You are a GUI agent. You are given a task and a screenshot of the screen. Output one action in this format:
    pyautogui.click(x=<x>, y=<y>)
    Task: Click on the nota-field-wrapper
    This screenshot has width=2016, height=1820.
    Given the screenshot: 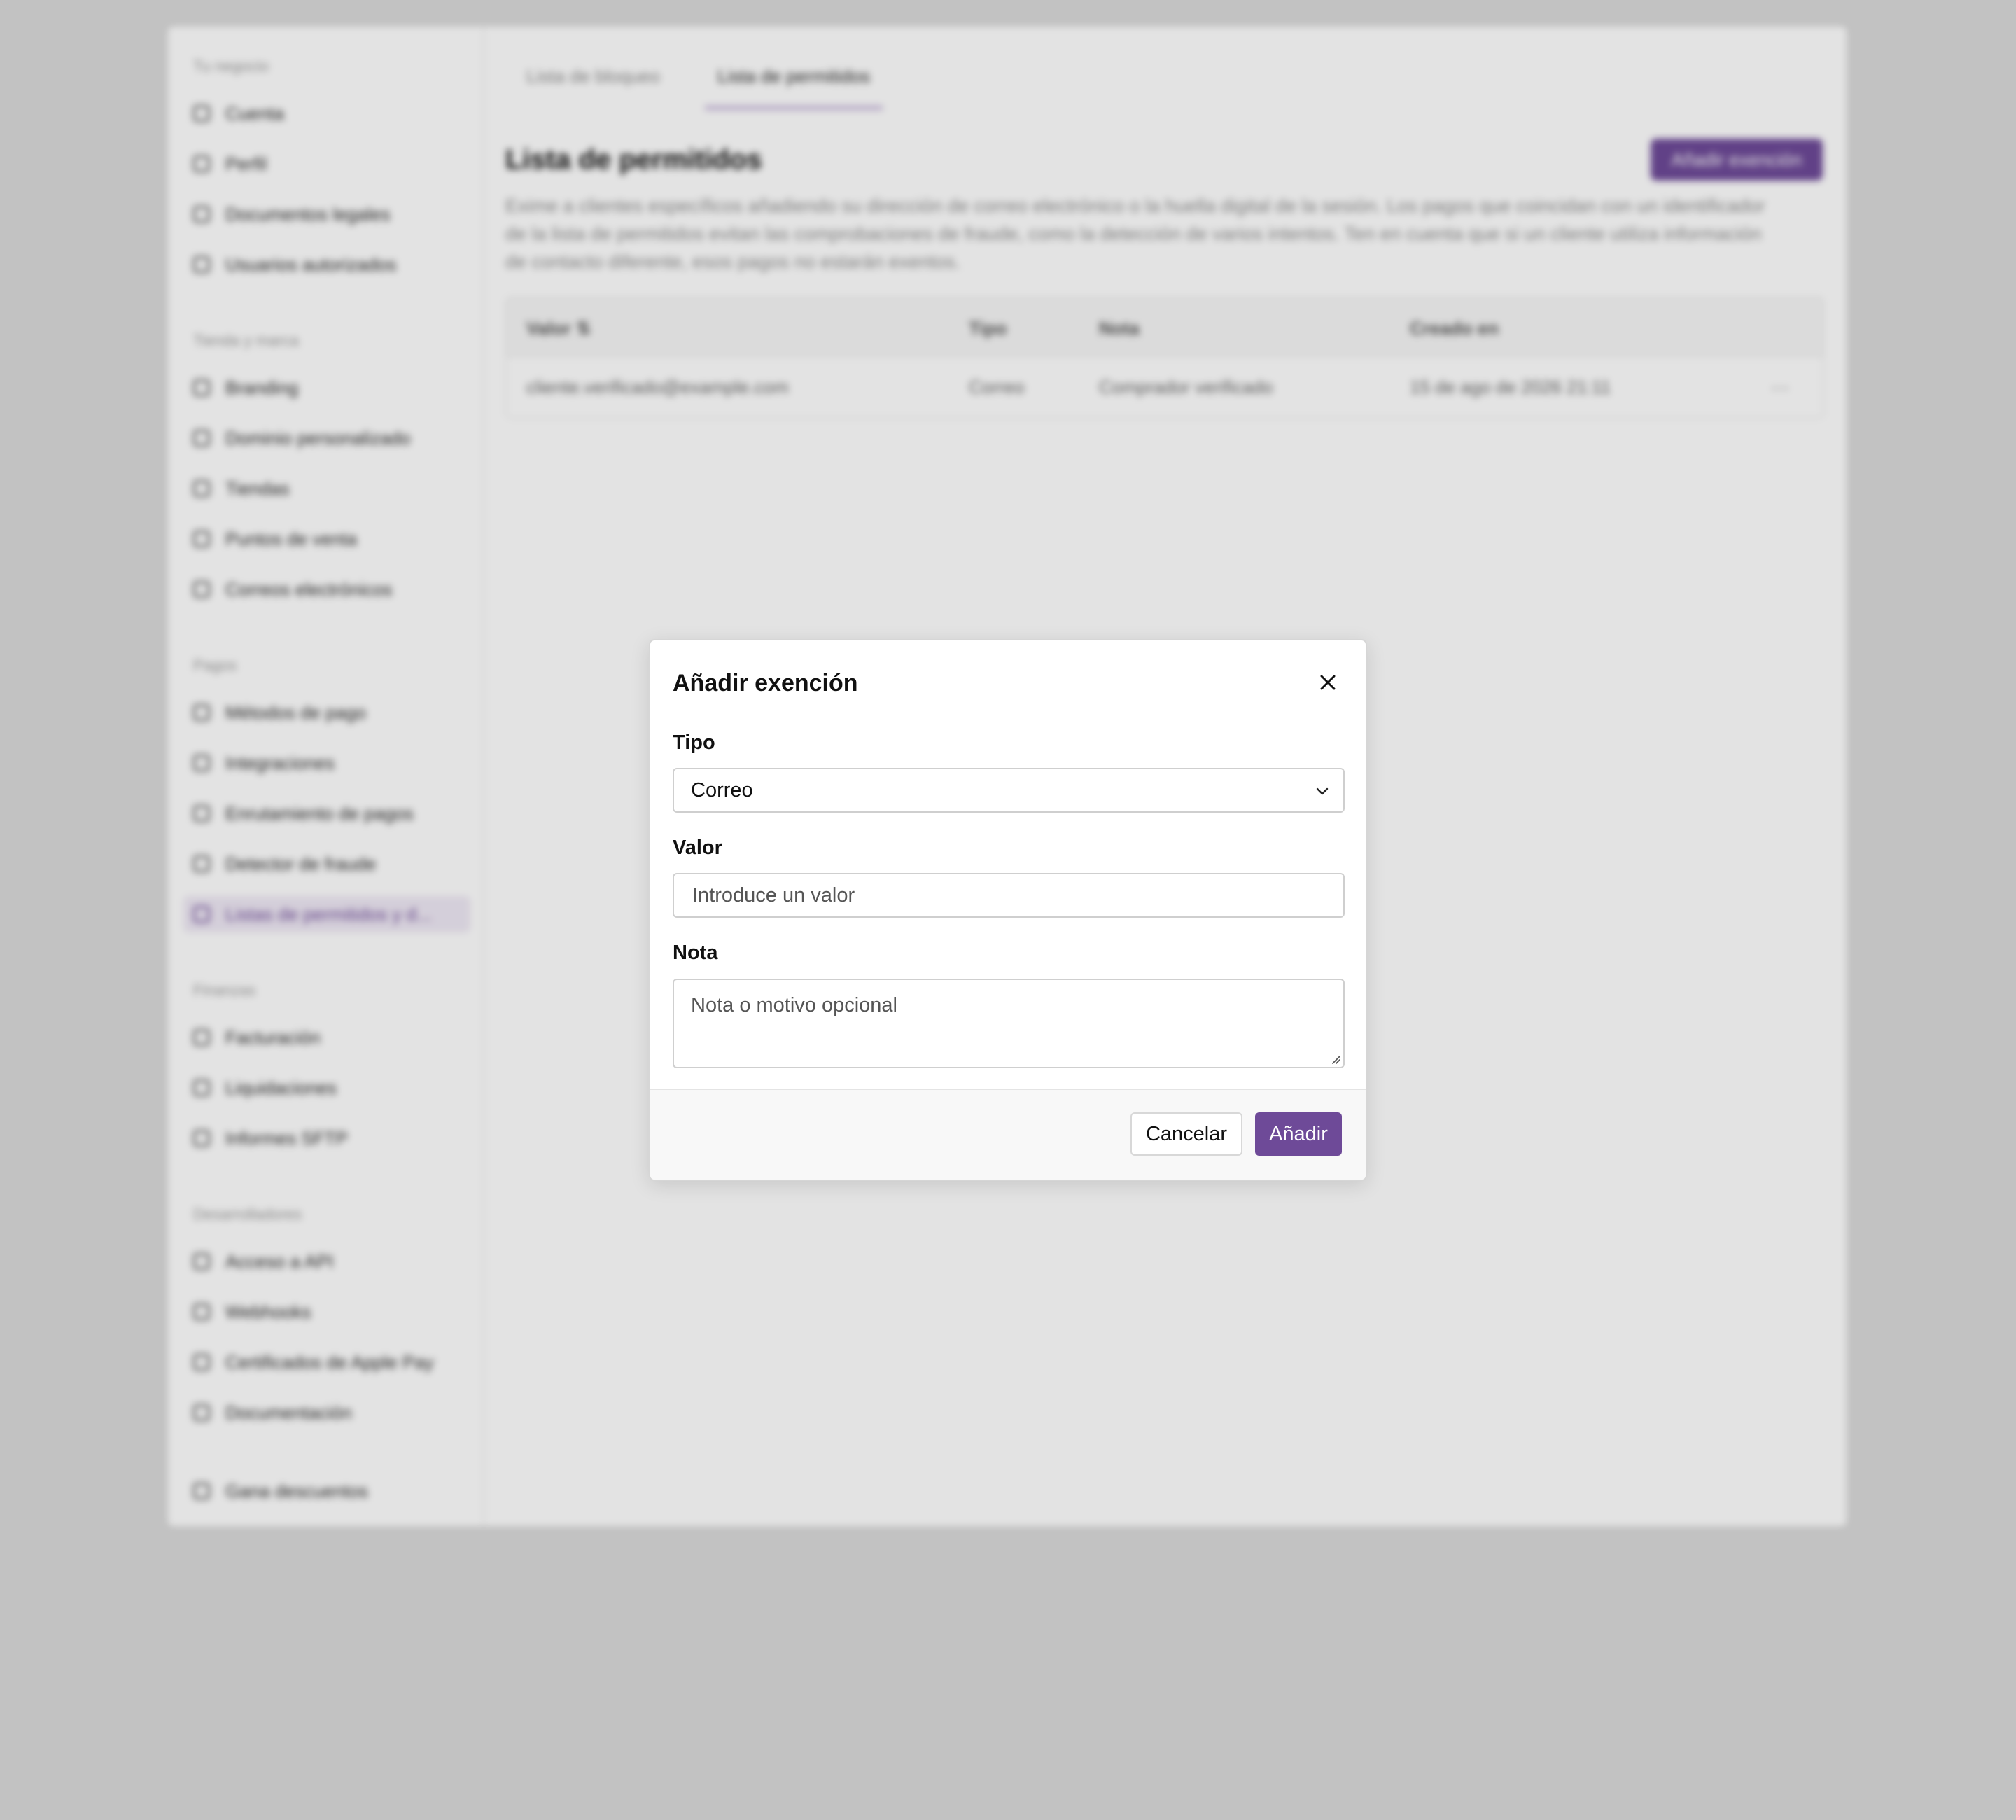 What is the action you would take?
    pyautogui.click(x=1009, y=1023)
    